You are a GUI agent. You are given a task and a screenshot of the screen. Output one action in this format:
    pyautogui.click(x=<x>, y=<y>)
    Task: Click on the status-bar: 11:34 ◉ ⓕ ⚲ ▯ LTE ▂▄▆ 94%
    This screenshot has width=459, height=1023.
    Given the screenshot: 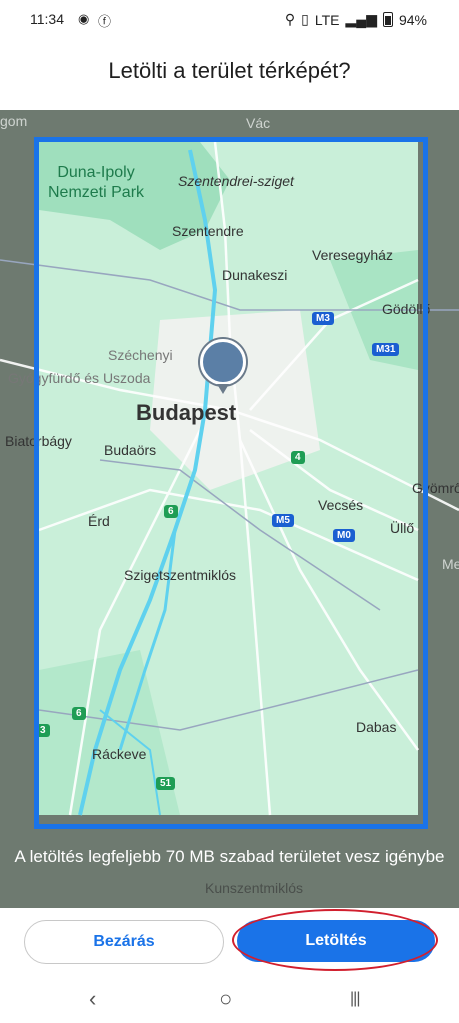 What is the action you would take?
    pyautogui.click(x=229, y=19)
    